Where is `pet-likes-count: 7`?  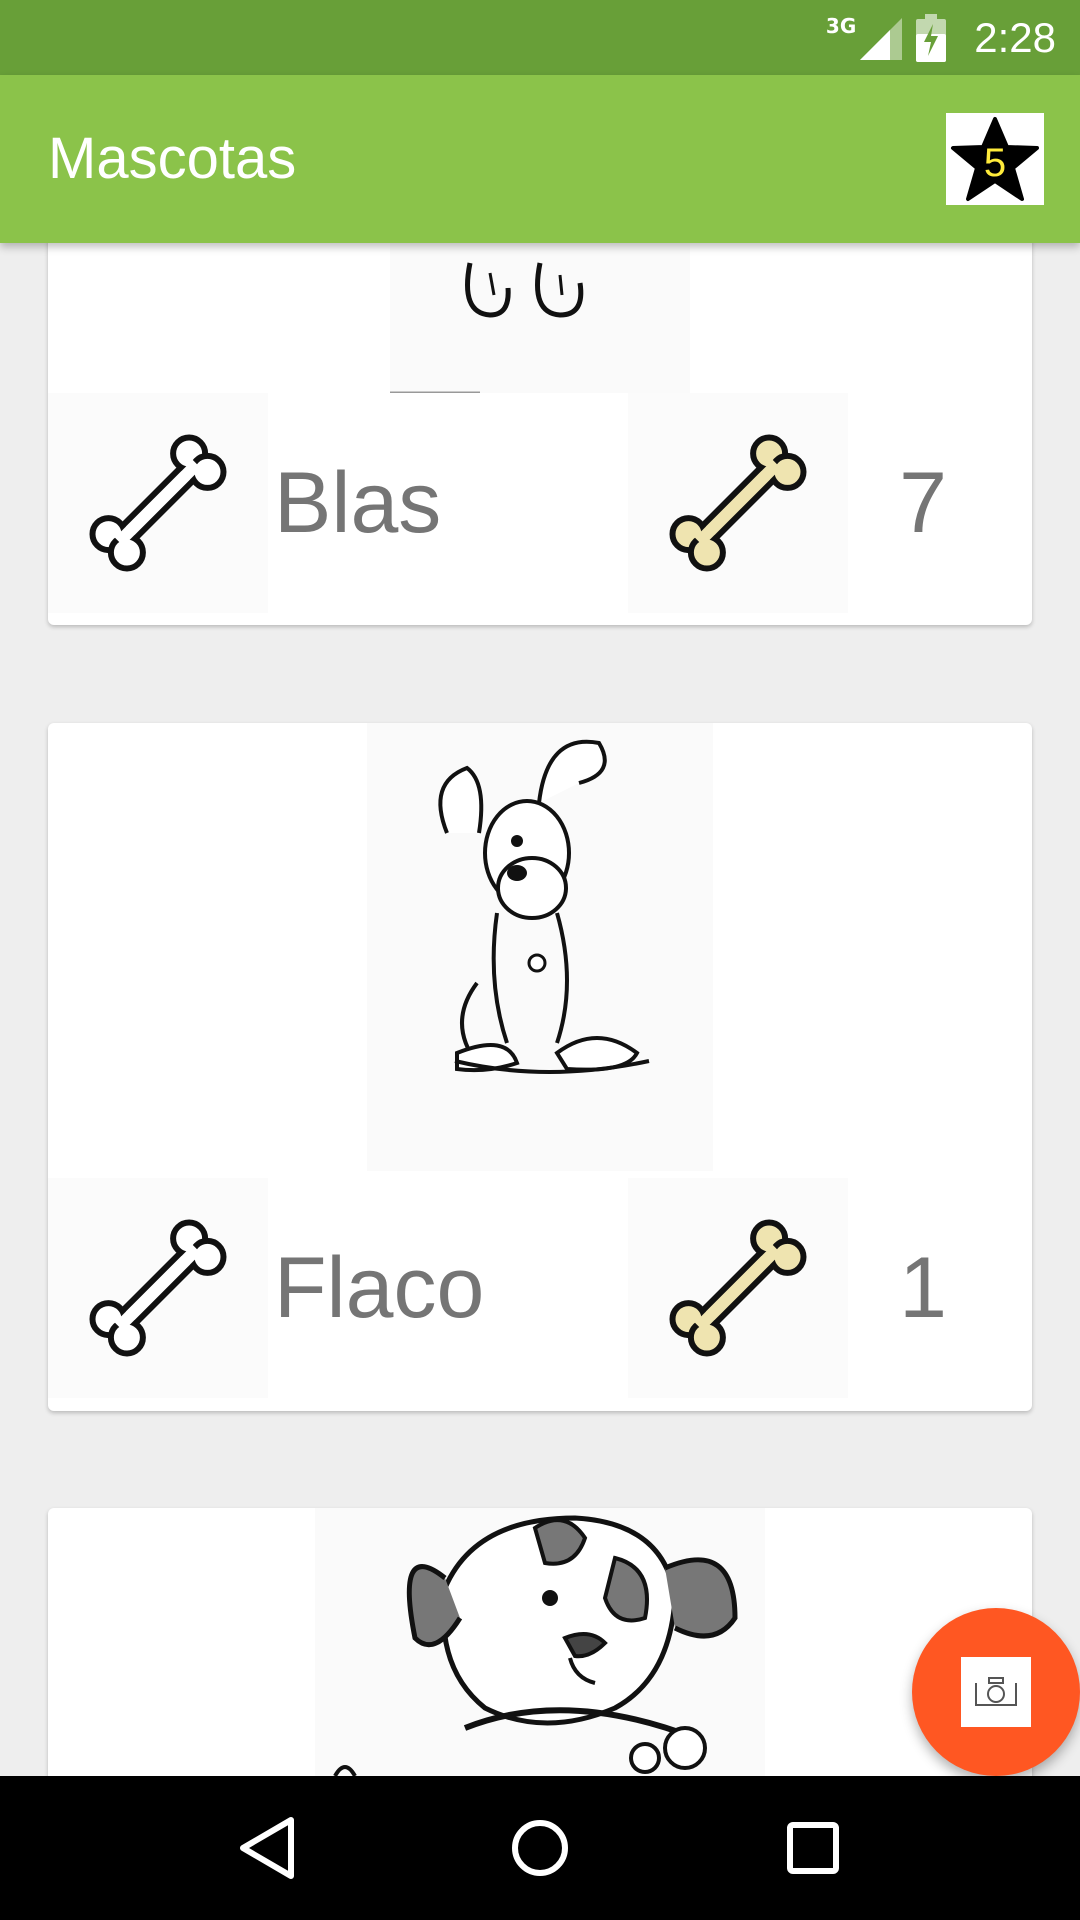
pet-likes-count: 7 is located at coordinates (923, 503).